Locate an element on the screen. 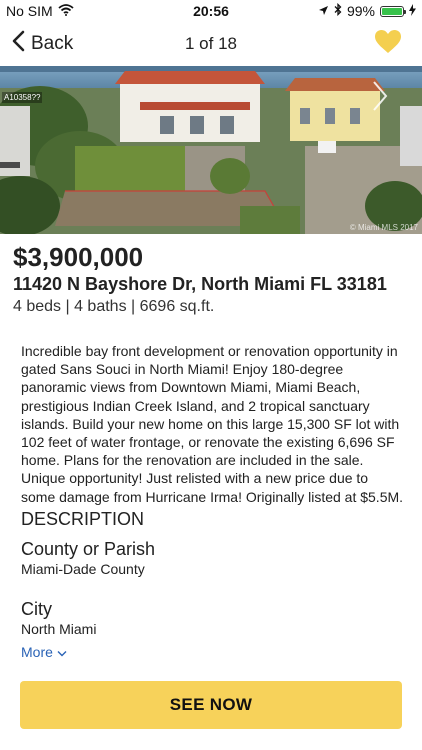 The width and height of the screenshot is (422, 750). county-value: Miami-Dade County is located at coordinates (83, 569).